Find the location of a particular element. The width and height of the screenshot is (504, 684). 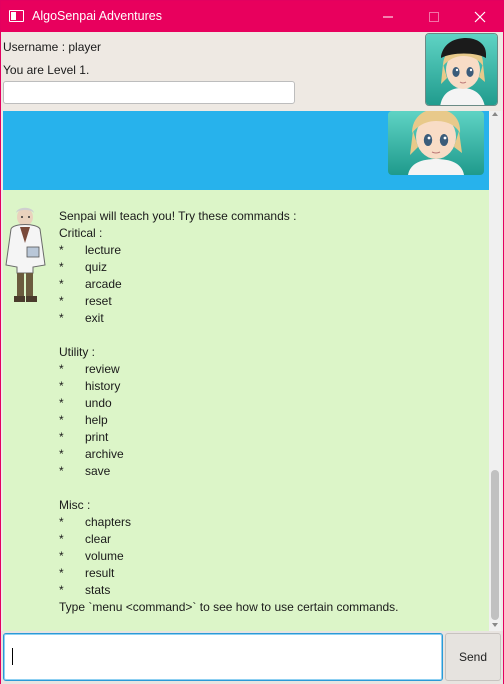

scroll-down-icon is located at coordinates (495, 625).